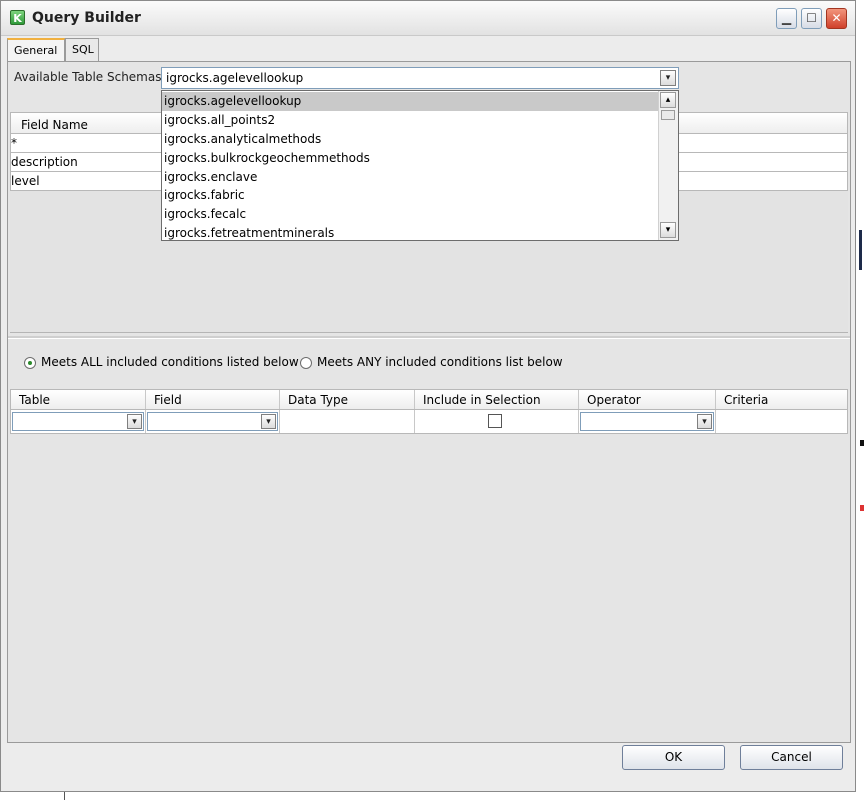 This screenshot has height=800, width=865. Describe the element at coordinates (17, 17) in the screenshot. I see `app-icon: K` at that location.